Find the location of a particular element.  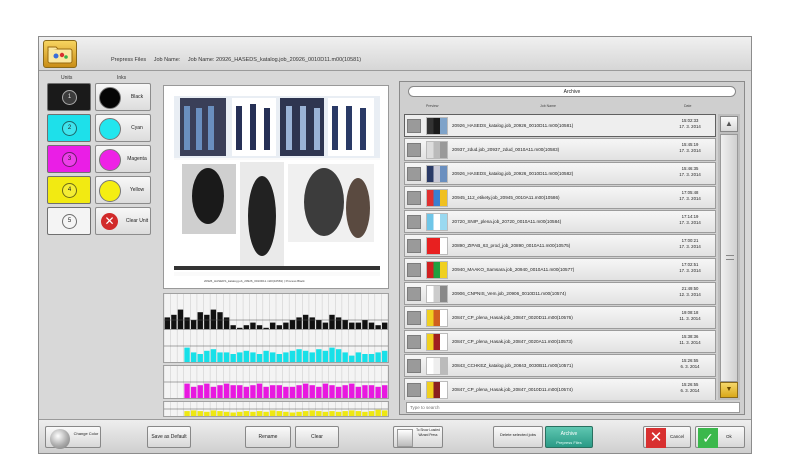

col-preview-header: Preview is located at coordinates (432, 106).